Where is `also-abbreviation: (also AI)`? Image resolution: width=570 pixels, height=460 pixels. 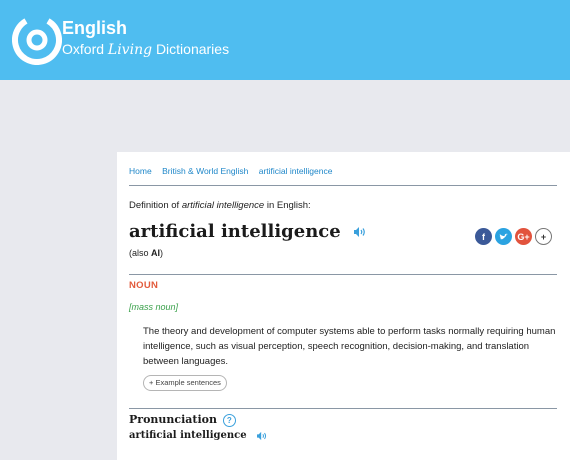
also-abbreviation: (also AI) is located at coordinates (146, 253).